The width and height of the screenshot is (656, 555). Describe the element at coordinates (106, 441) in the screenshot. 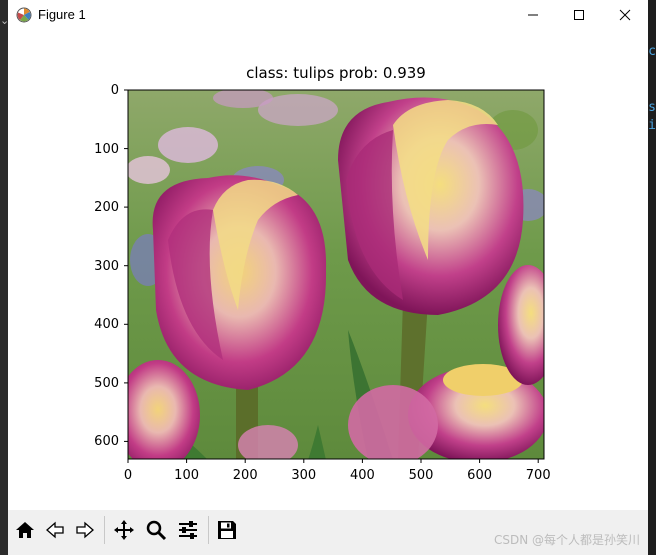

I see `y-tick-label: 600` at that location.